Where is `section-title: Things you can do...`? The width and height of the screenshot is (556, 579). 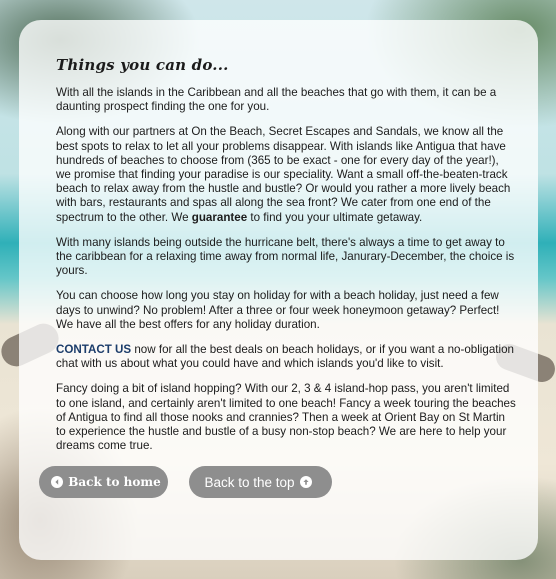
section-title: Things you can do... is located at coordinates (142, 65).